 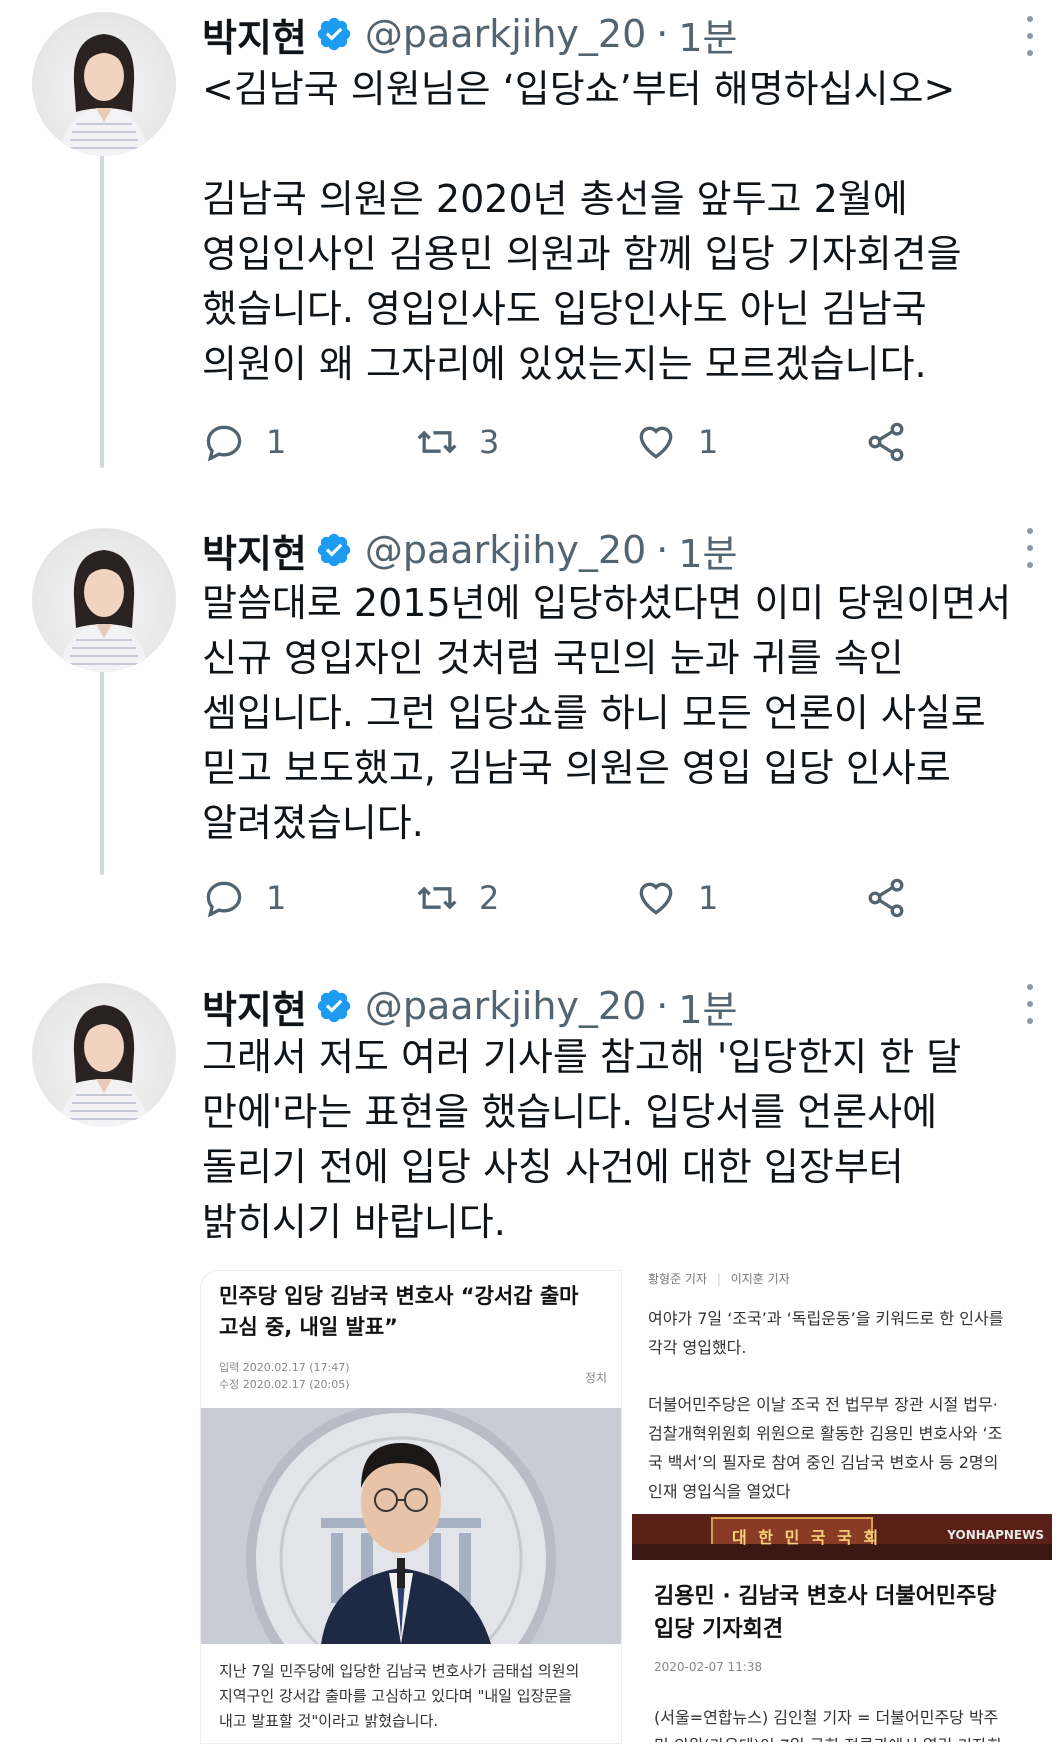 I want to click on news-headline: 김용민 · 김남국 변호사 더불어민주당 입당 기자회견, so click(x=825, y=1613).